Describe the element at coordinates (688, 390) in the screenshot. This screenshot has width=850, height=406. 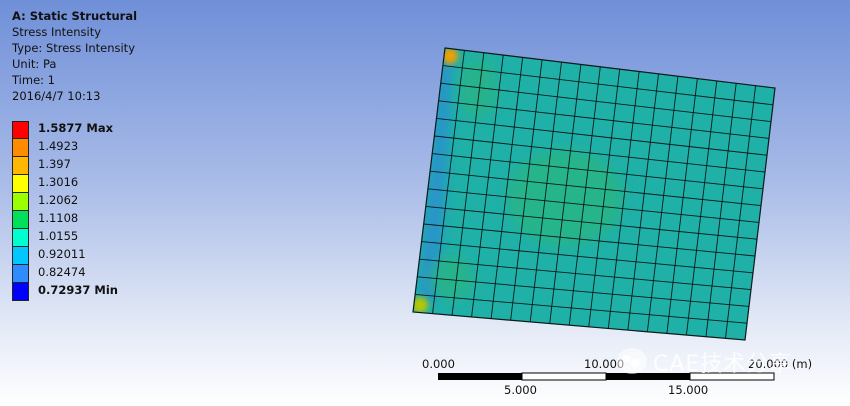
I see `scale-label-15: 15.000` at that location.